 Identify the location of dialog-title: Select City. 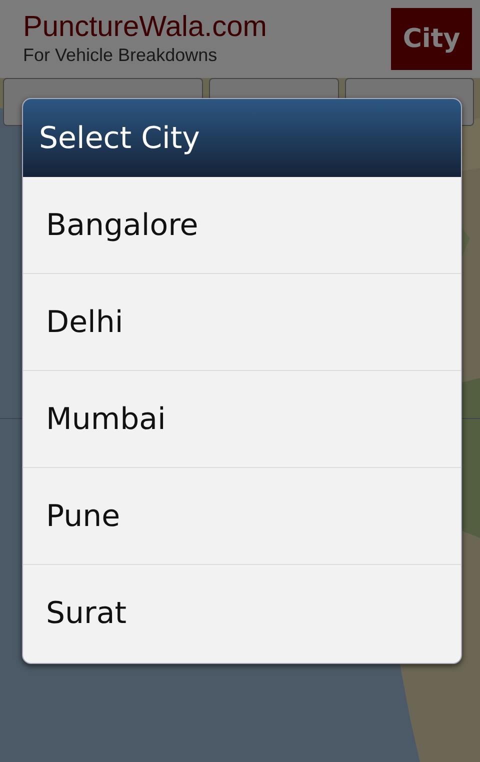
(242, 138).